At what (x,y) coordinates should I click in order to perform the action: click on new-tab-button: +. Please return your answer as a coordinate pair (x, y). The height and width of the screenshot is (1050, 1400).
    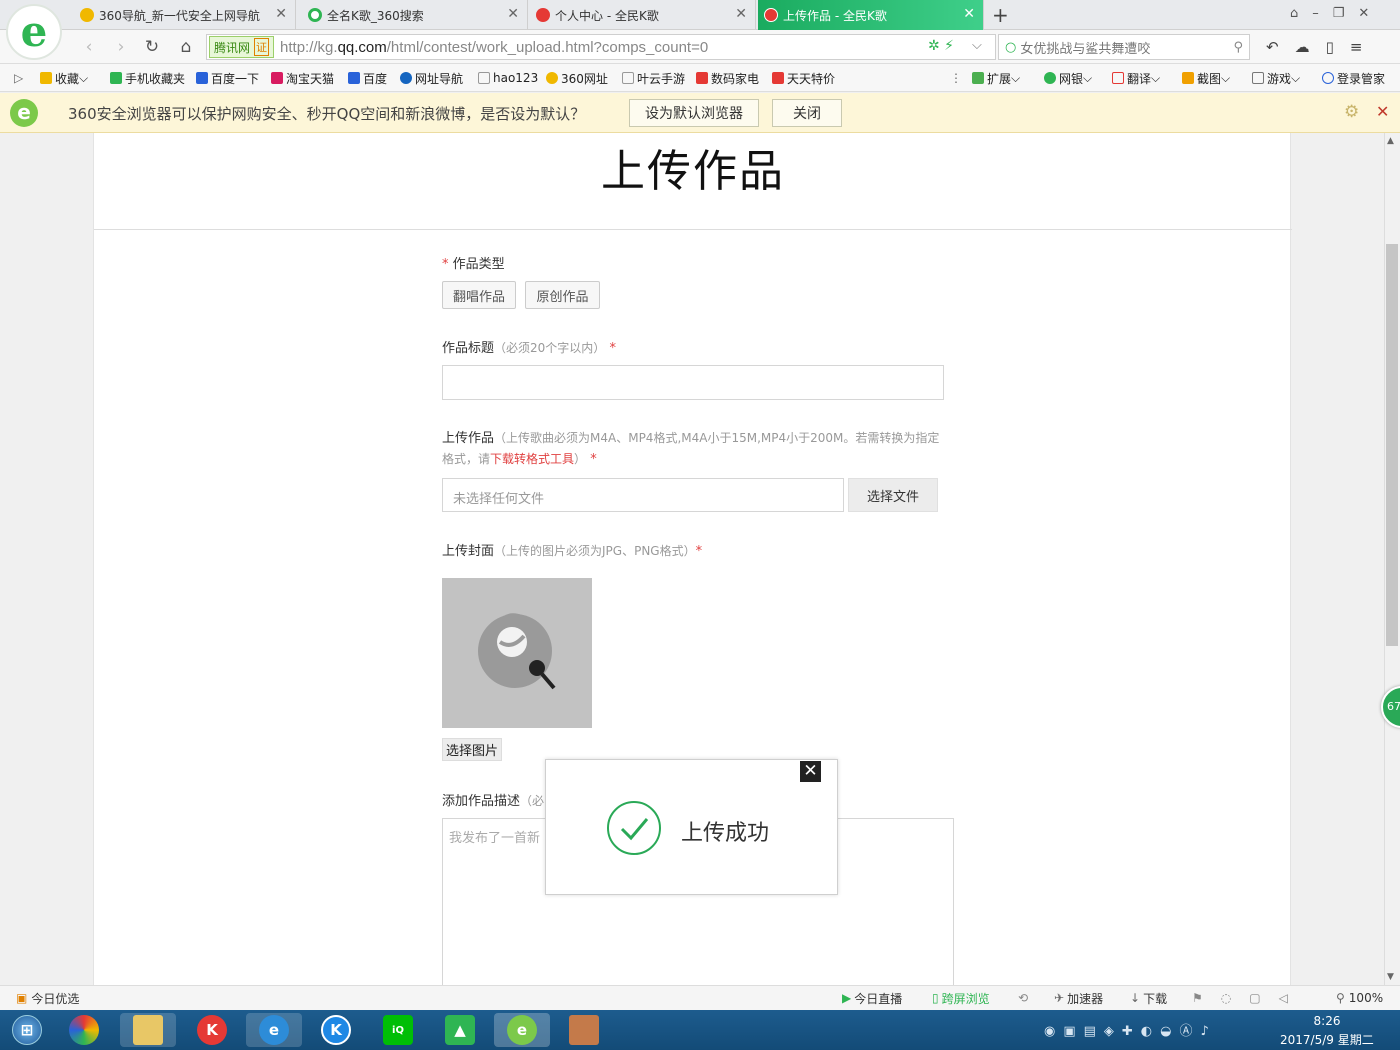
    Looking at the image, I should click on (1000, 15).